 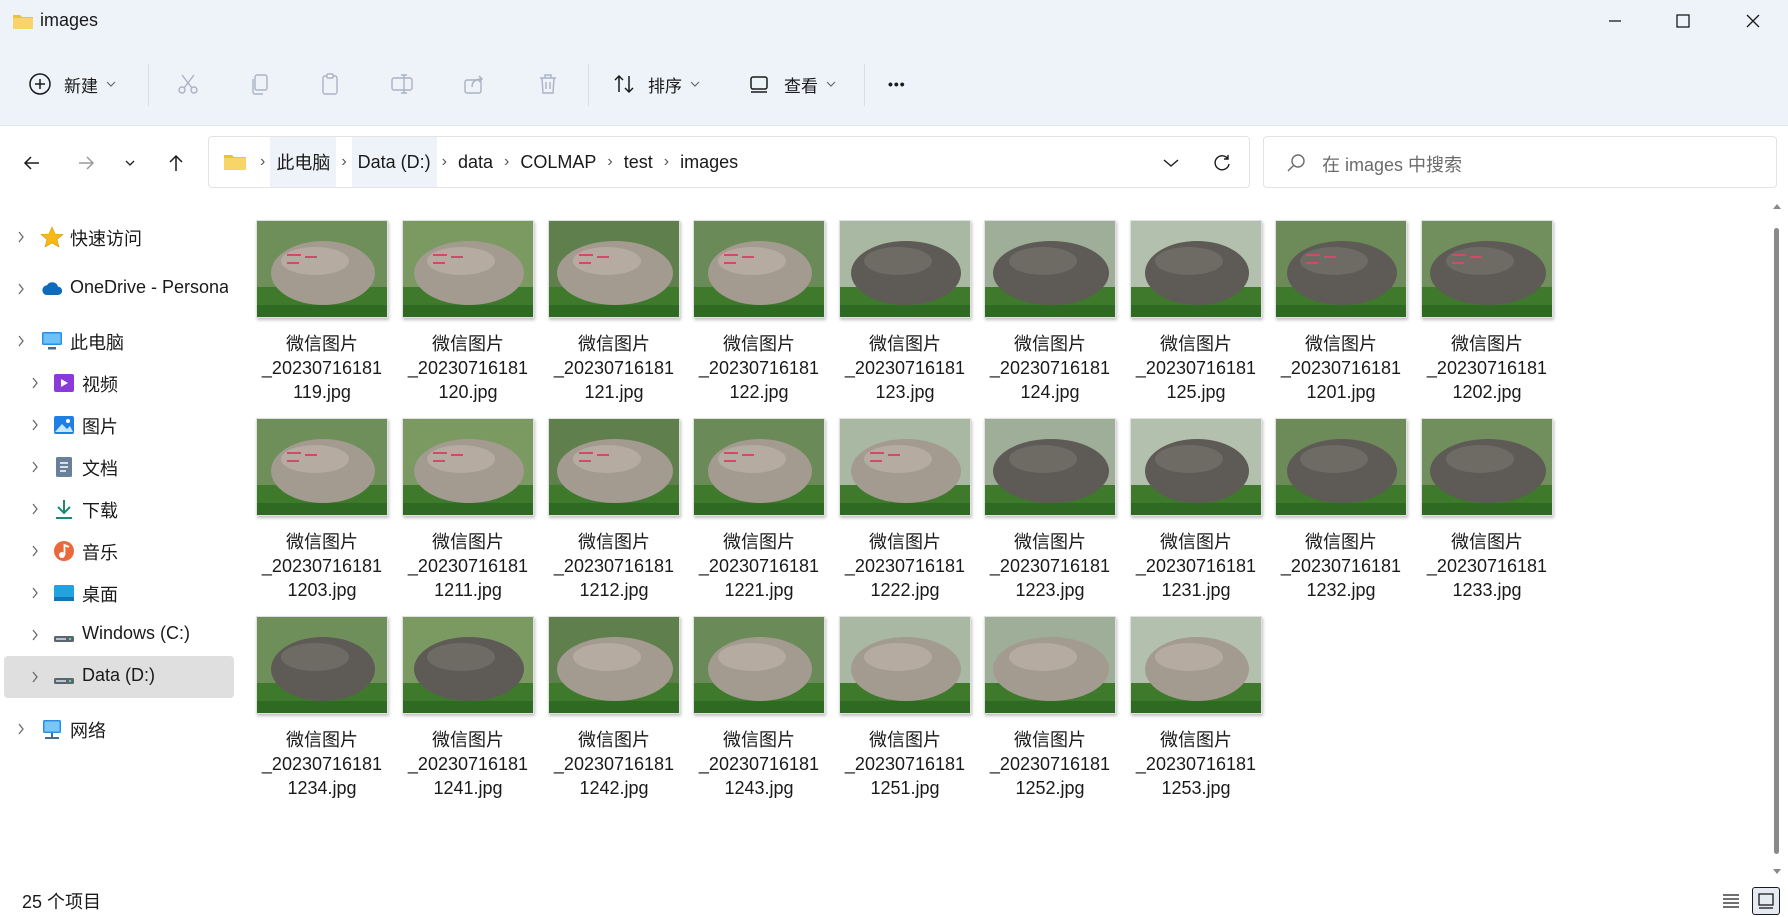 What do you see at coordinates (119, 593) in the screenshot?
I see `sidebar-item: 桌面` at bounding box center [119, 593].